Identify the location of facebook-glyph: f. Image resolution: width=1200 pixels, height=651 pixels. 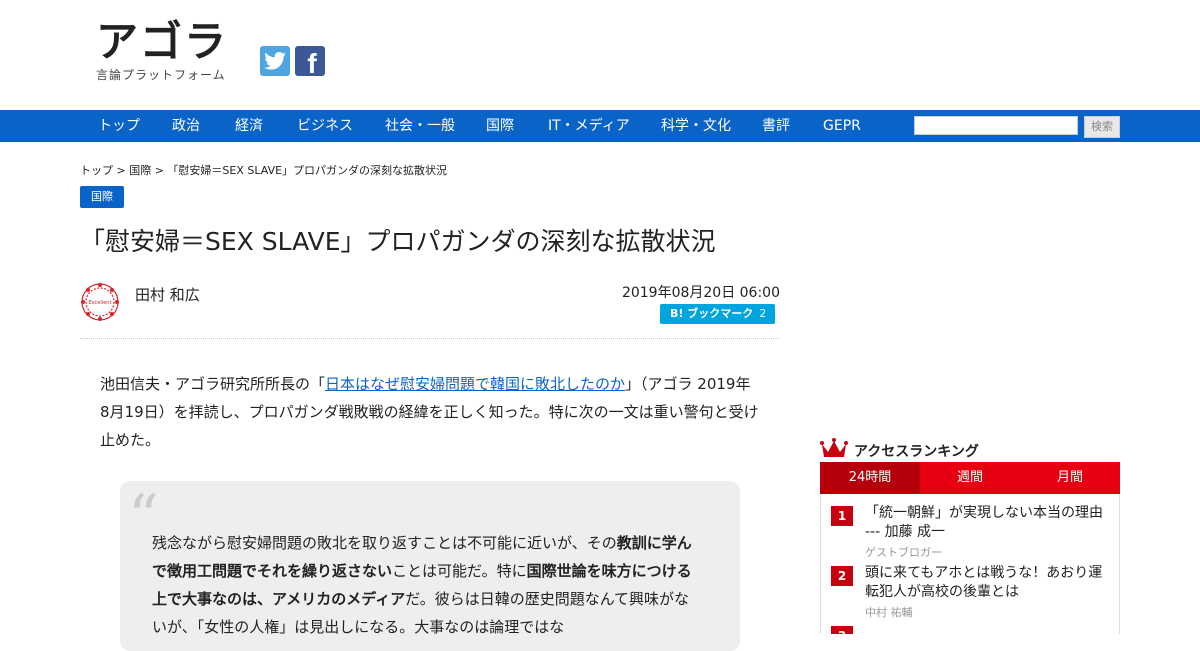
(312, 63).